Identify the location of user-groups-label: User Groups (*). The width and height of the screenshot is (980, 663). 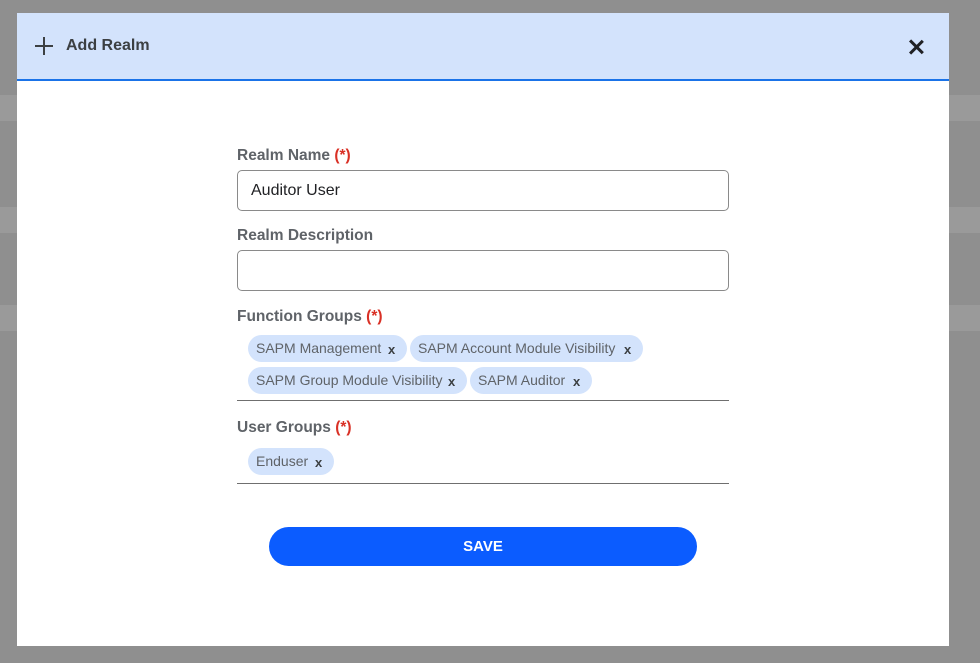
(294, 428).